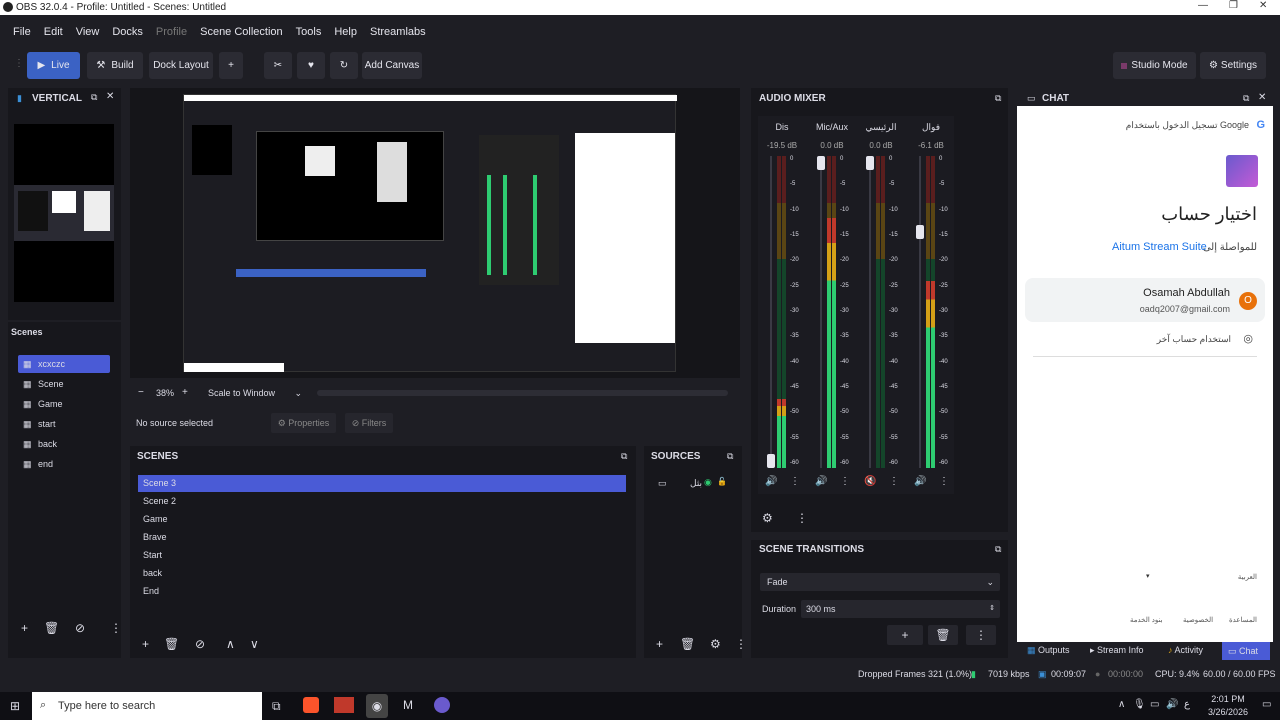  I want to click on remove-transition-button: 🗑, so click(943, 635).